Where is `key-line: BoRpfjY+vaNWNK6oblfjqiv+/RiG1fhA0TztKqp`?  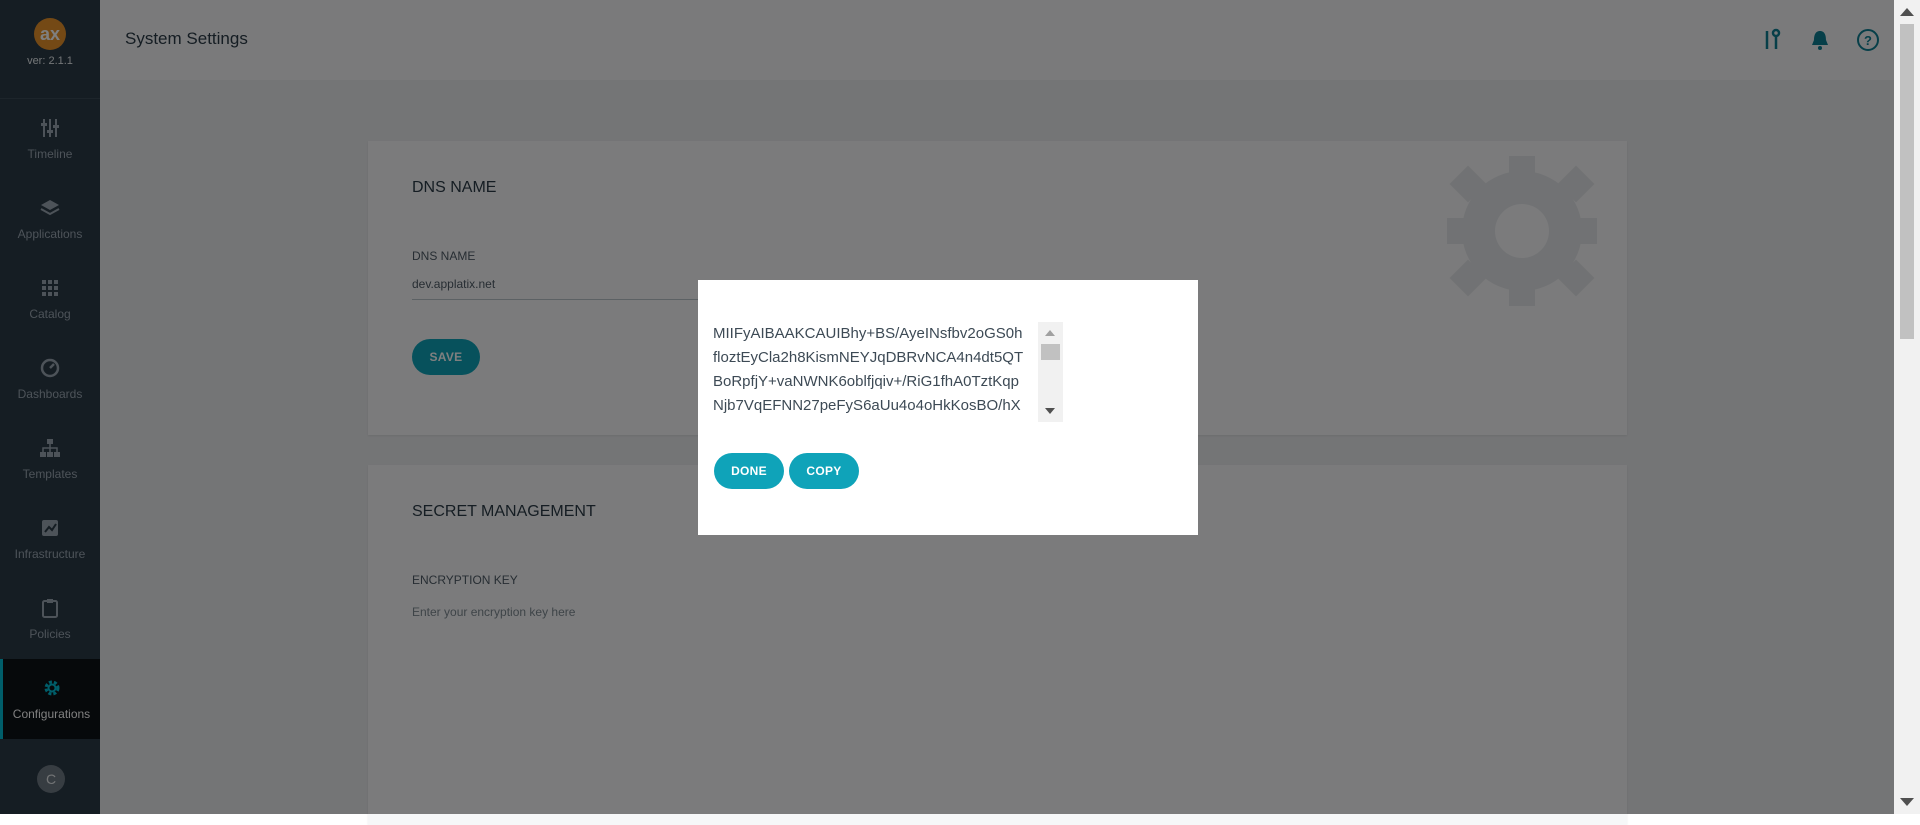 key-line: BoRpfjY+vaNWNK6oblfjqiv+/RiG1fhA0TztKqp is located at coordinates (866, 381).